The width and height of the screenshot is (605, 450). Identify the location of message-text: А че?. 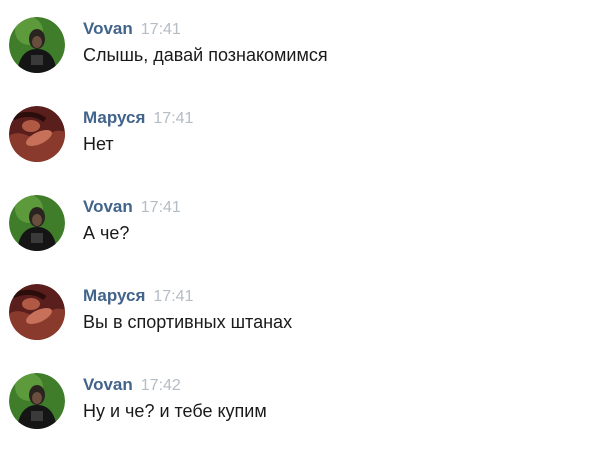
(106, 233).